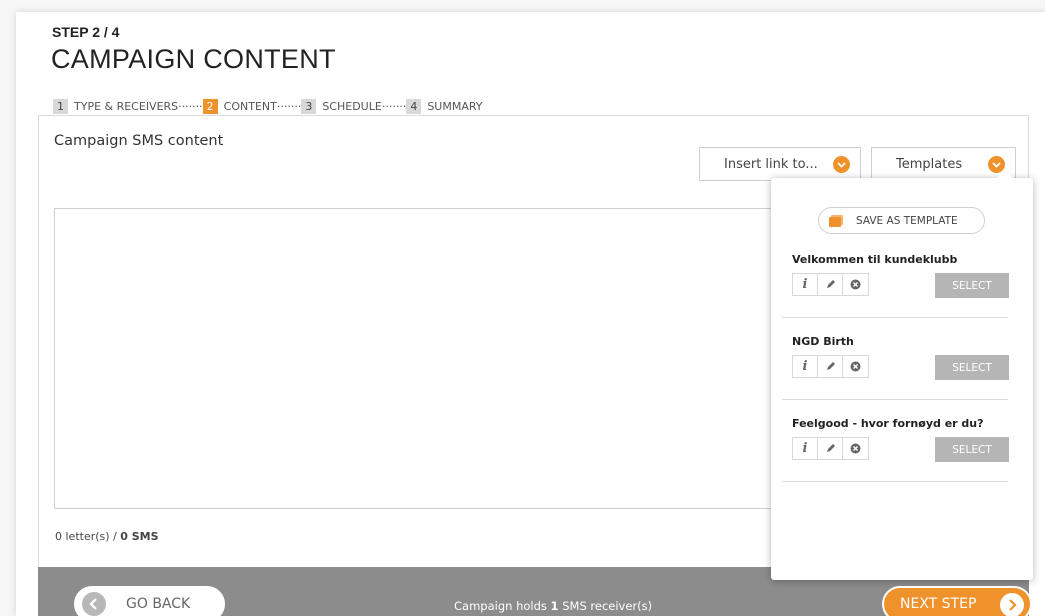 This screenshot has height=616, width=1045. I want to click on receiver-count: 1, so click(554, 606).